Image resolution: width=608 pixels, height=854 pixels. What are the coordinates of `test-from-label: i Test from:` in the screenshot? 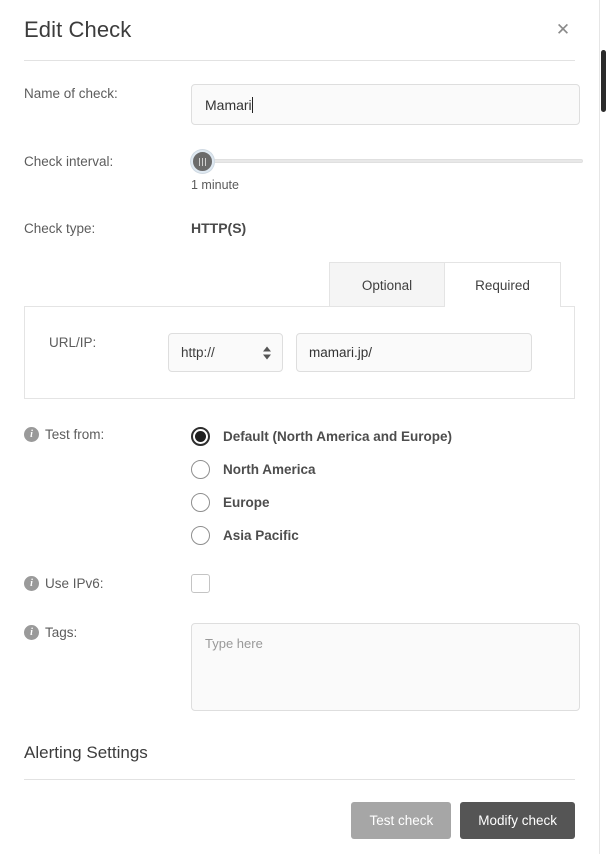 It's located at (107, 433).